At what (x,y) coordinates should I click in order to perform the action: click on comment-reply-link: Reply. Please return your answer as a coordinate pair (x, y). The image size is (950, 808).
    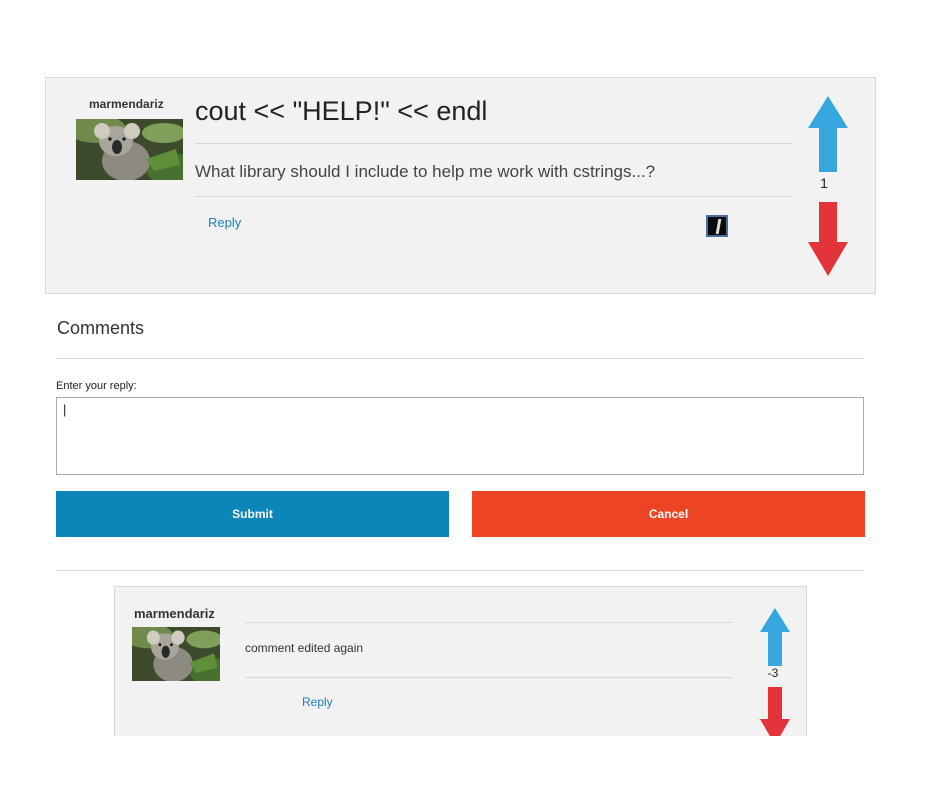
    Looking at the image, I should click on (317, 702).